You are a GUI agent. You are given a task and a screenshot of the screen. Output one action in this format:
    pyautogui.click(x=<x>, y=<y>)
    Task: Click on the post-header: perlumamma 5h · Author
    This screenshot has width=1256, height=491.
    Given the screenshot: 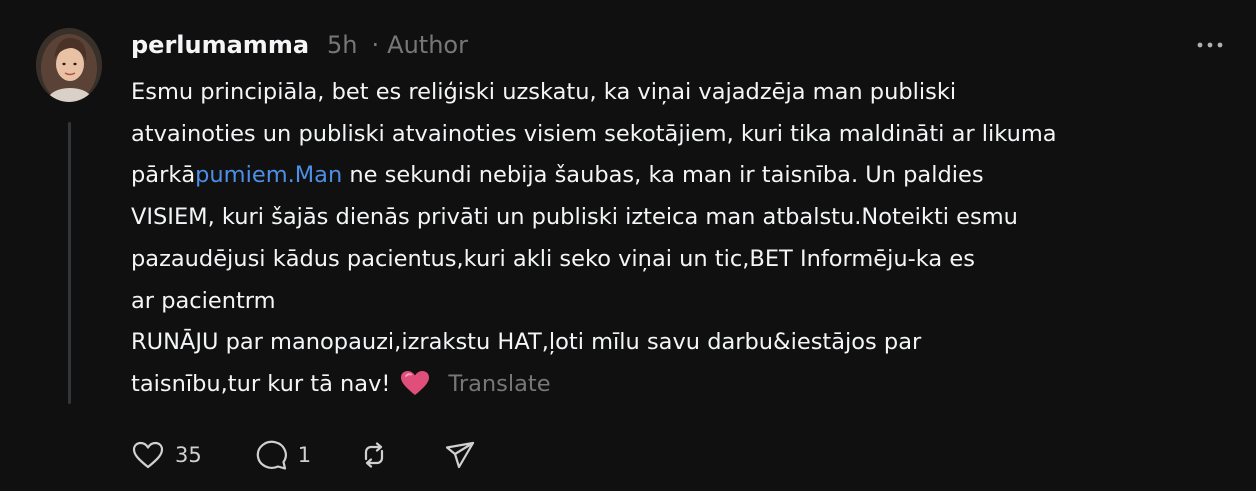 What is the action you would take?
    pyautogui.click(x=299, y=45)
    